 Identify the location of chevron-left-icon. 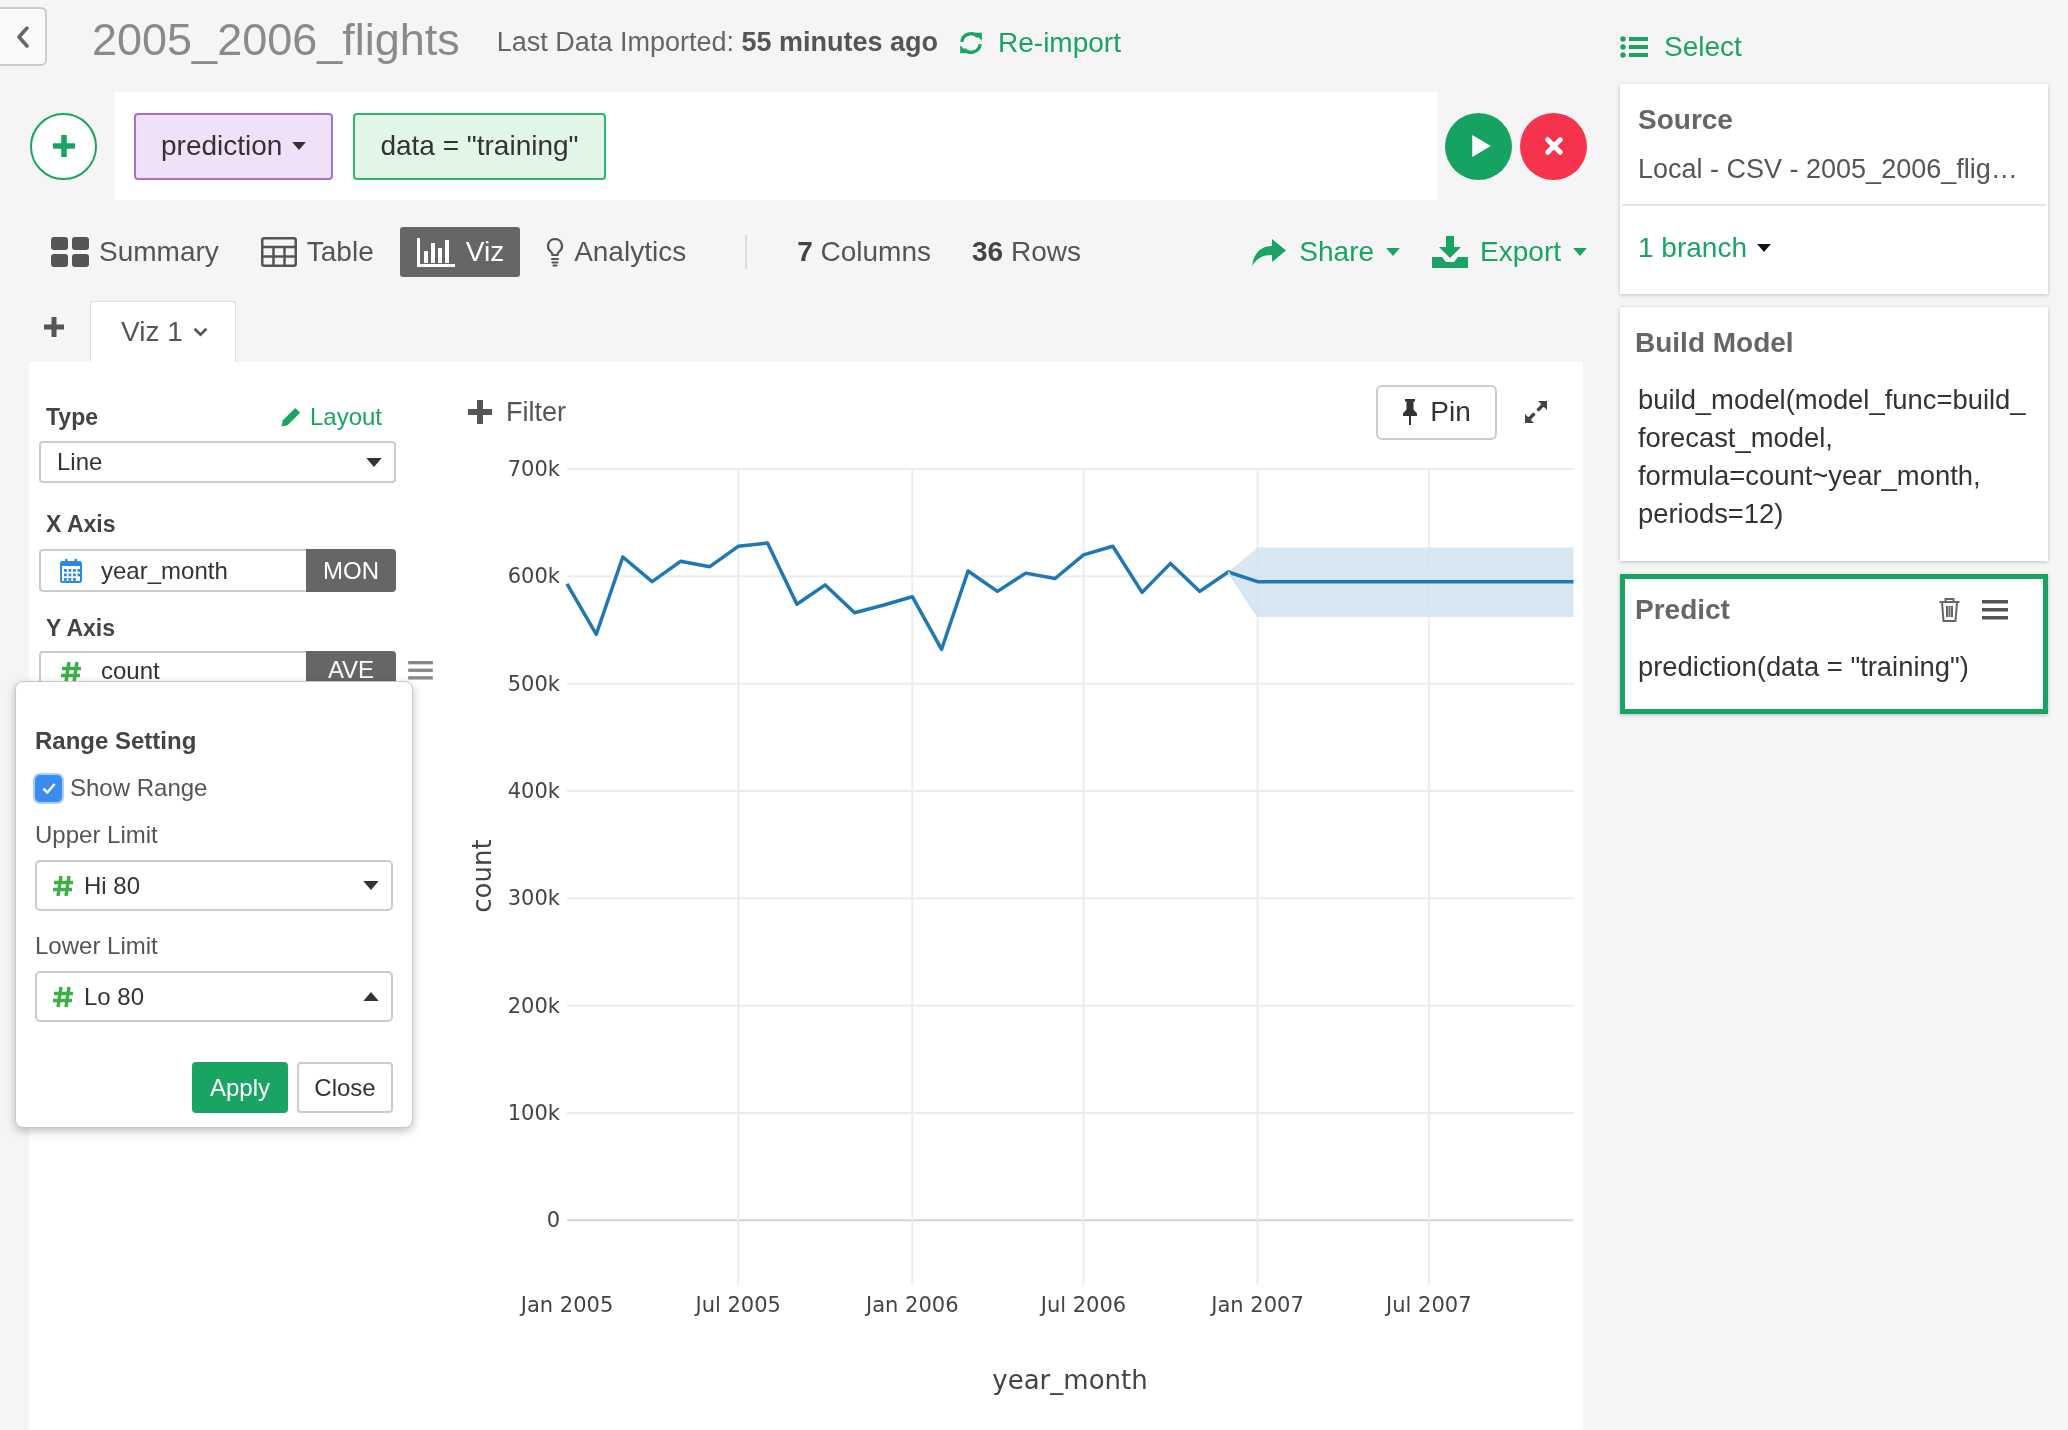
(22, 36).